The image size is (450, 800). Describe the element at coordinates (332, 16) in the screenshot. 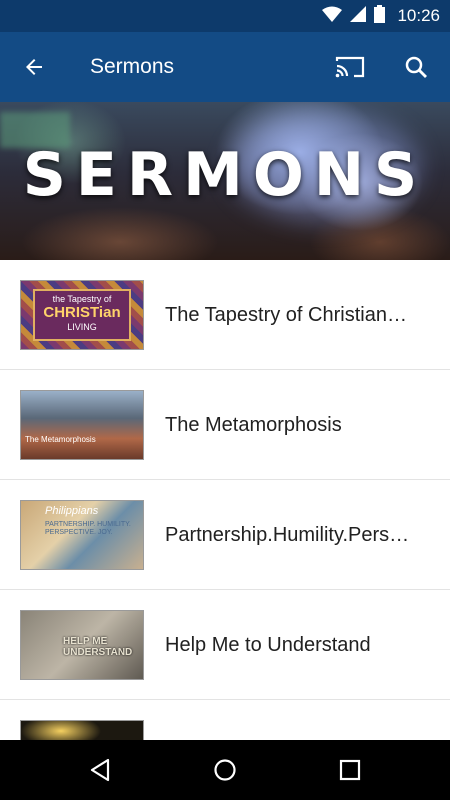

I see `wifi-icon` at that location.